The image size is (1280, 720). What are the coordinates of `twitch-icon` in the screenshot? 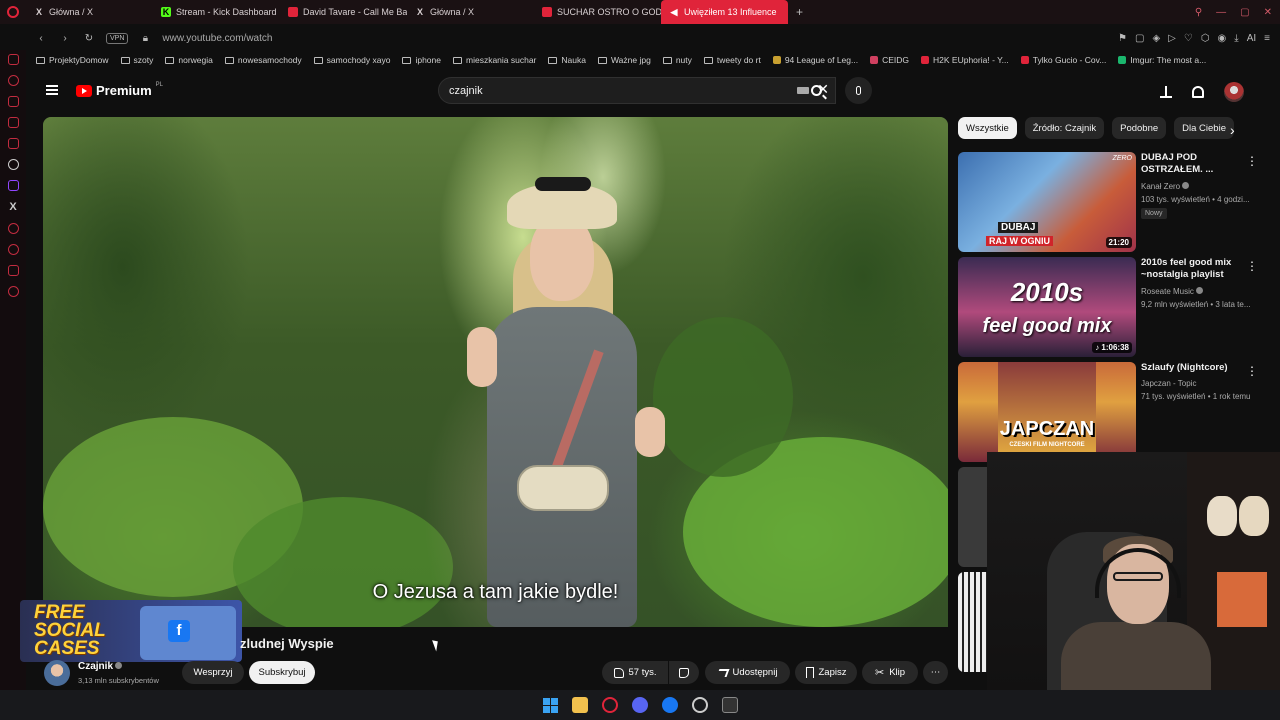 It's located at (13, 185).